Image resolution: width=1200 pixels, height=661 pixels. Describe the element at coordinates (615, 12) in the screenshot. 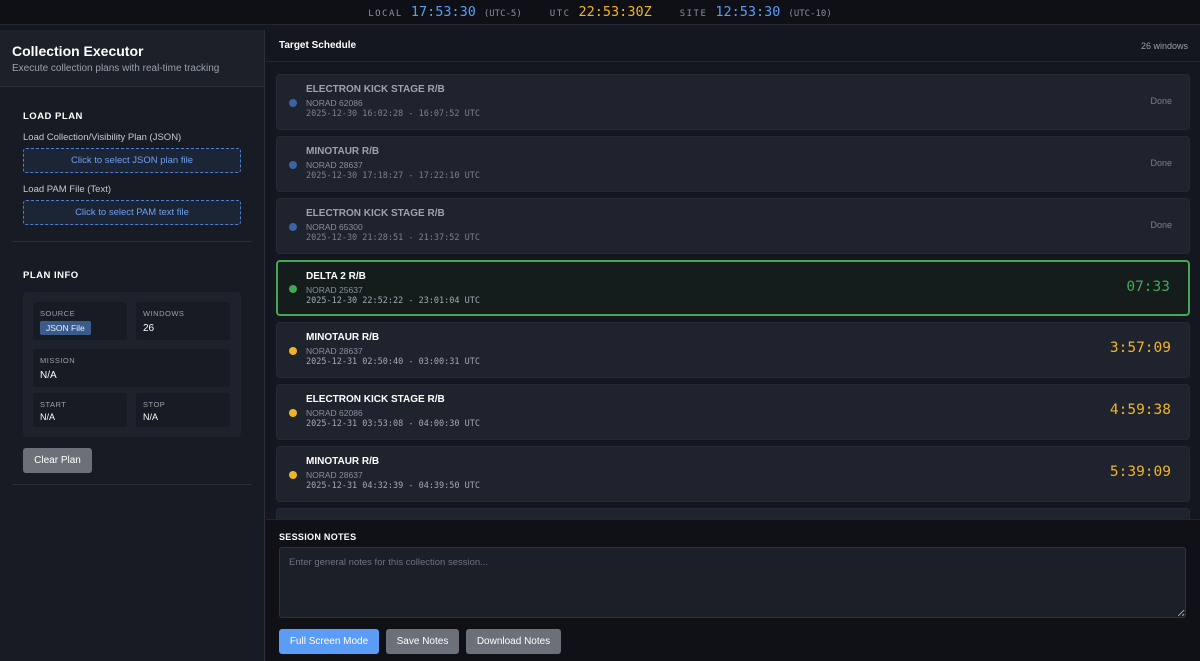

I see `utc-clock-time: 22:53:30Z` at that location.